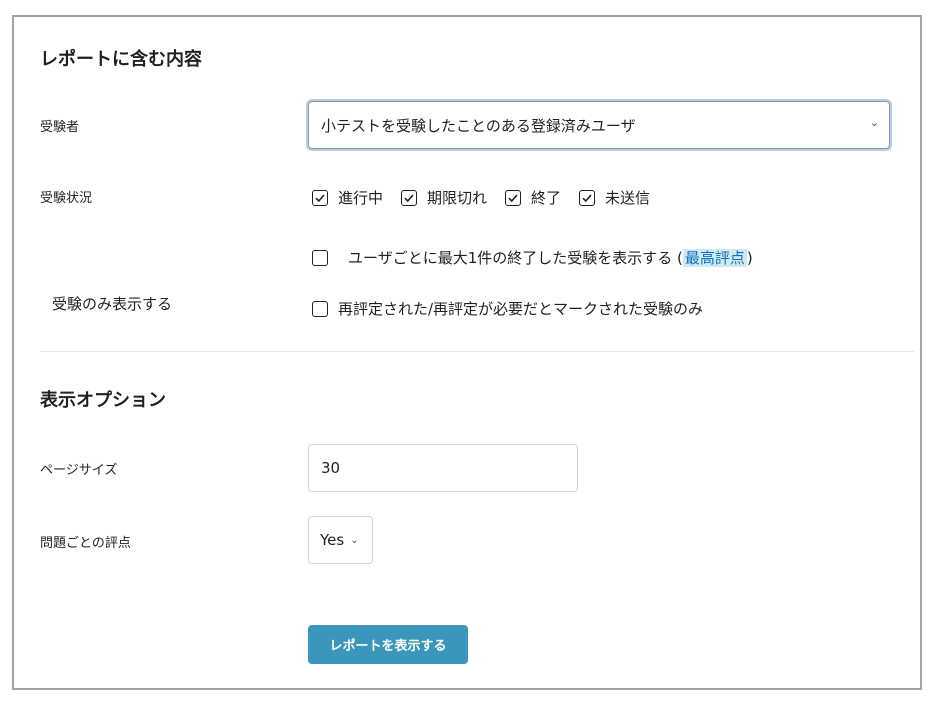 The image size is (937, 707). I want to click on page-size-value: 30, so click(331, 468).